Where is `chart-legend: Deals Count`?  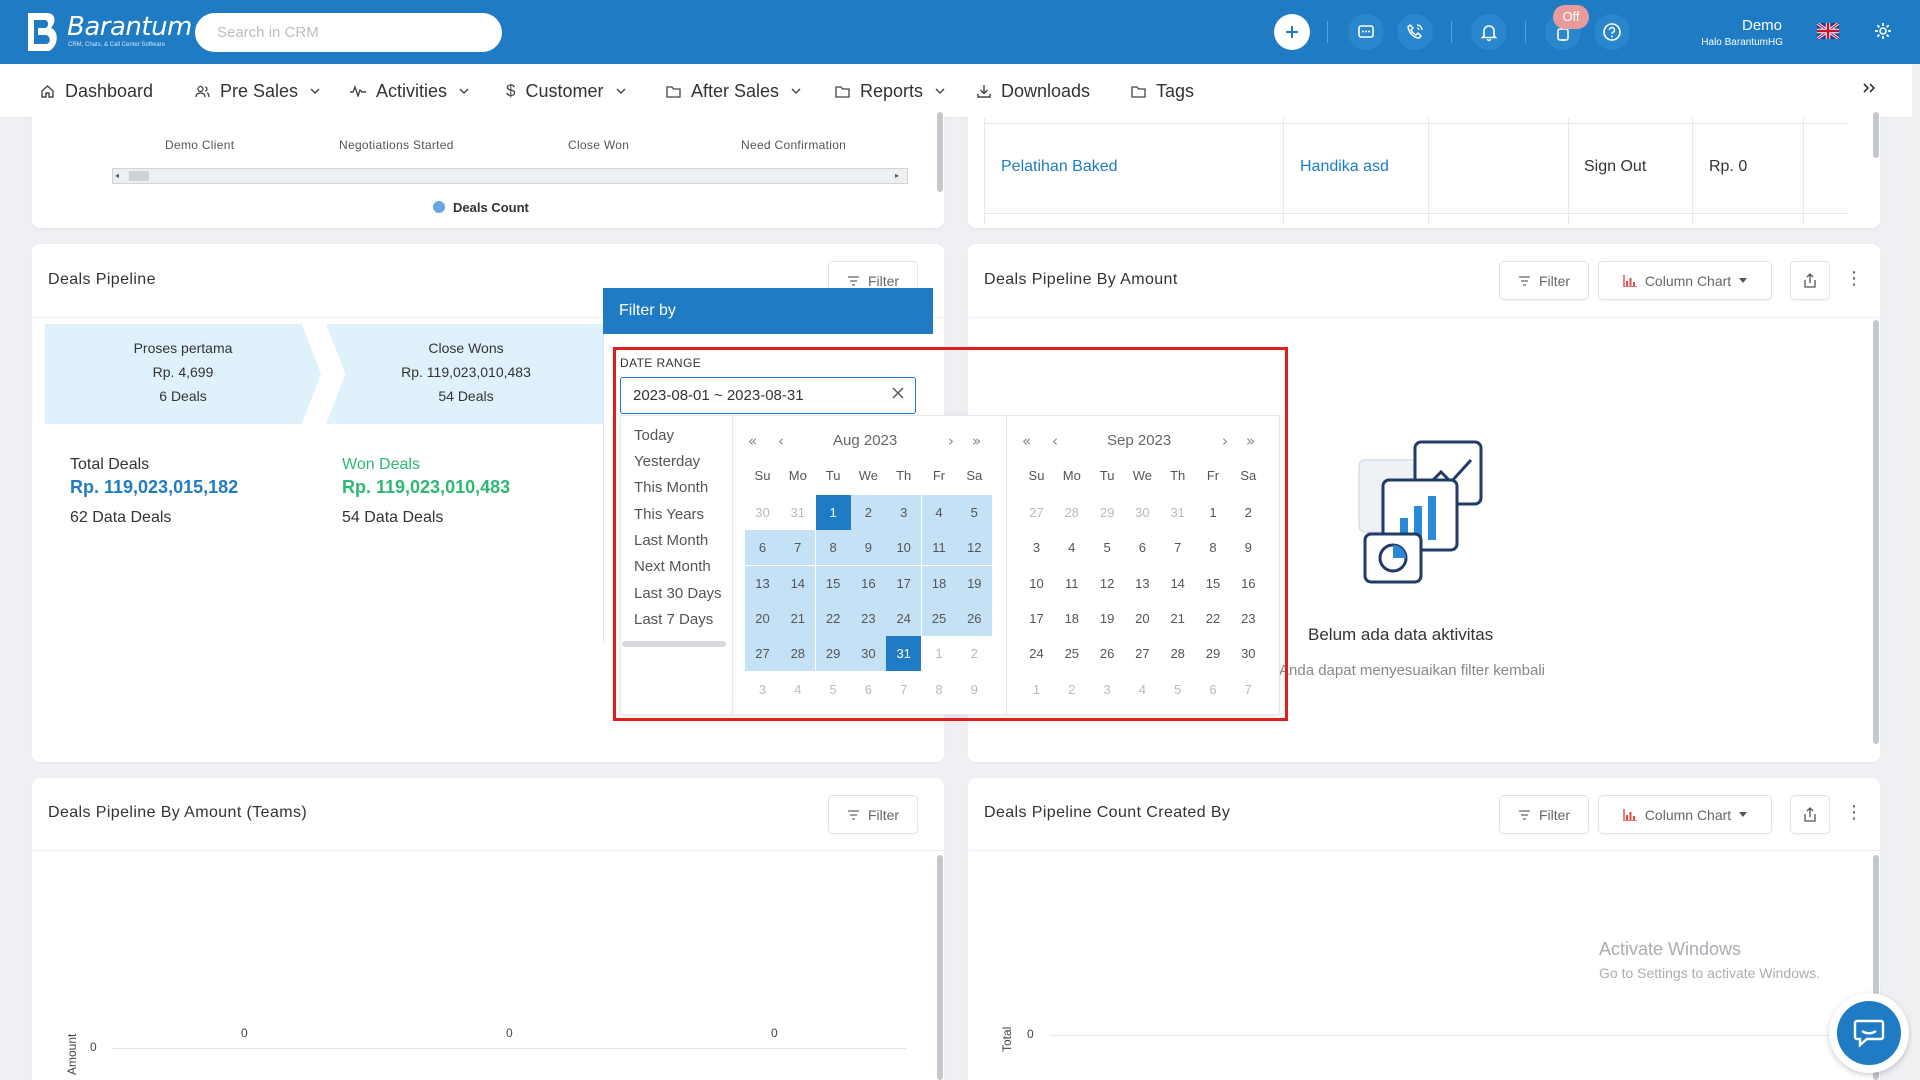 chart-legend: Deals Count is located at coordinates (481, 207).